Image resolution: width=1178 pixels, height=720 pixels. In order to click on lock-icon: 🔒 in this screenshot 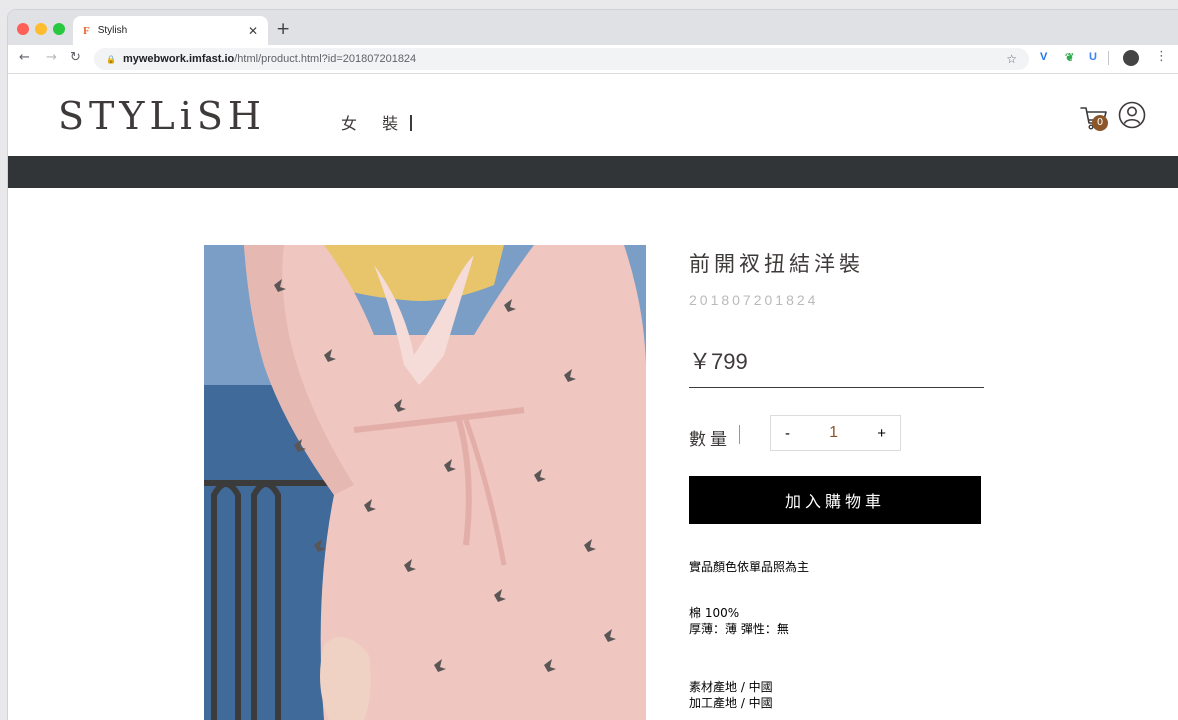, I will do `click(111, 59)`.